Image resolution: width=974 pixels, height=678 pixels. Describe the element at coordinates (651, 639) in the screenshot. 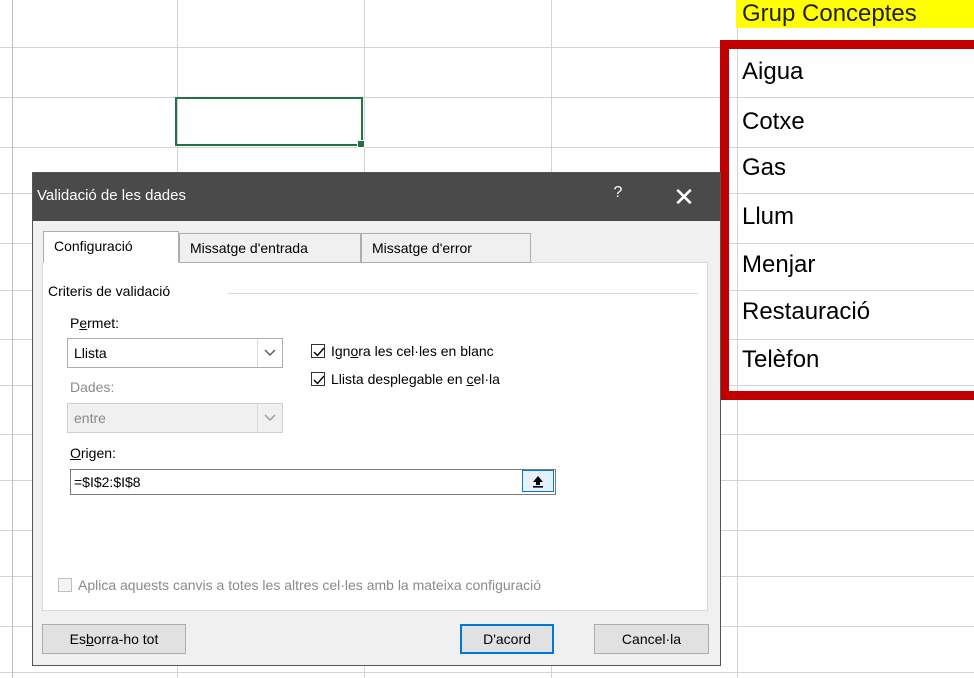

I see `cancel-button: Cancel·la` at that location.